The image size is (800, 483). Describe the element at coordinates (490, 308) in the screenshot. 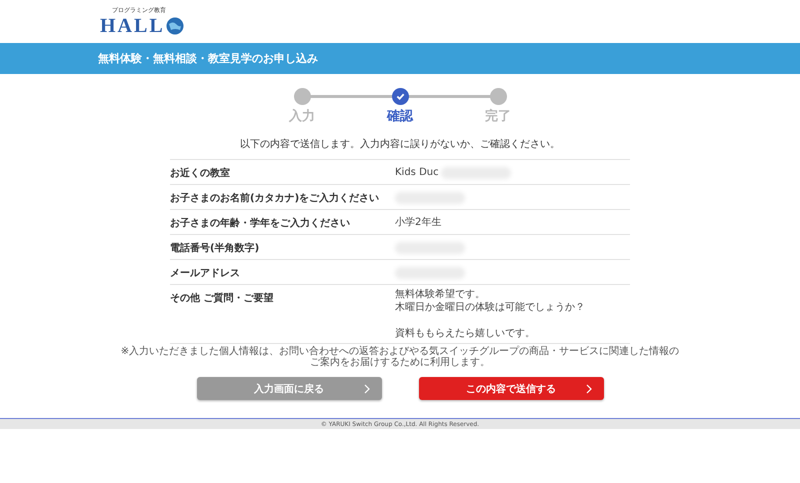

I see `field-value: 木曜日か金曜日の体験は可能でしょうか？` at that location.